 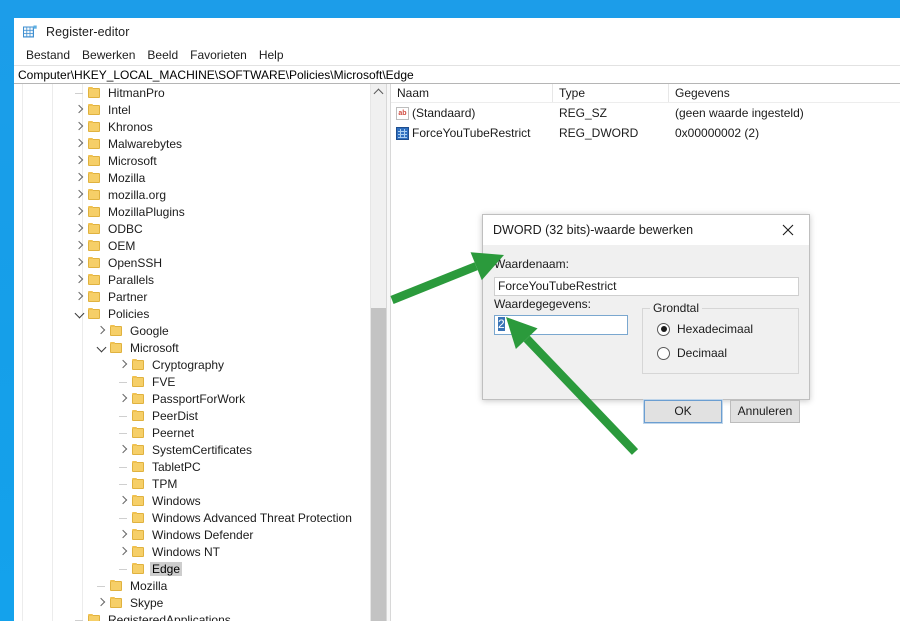 What do you see at coordinates (125, 228) in the screenshot?
I see `tree-item-label: ODBC` at bounding box center [125, 228].